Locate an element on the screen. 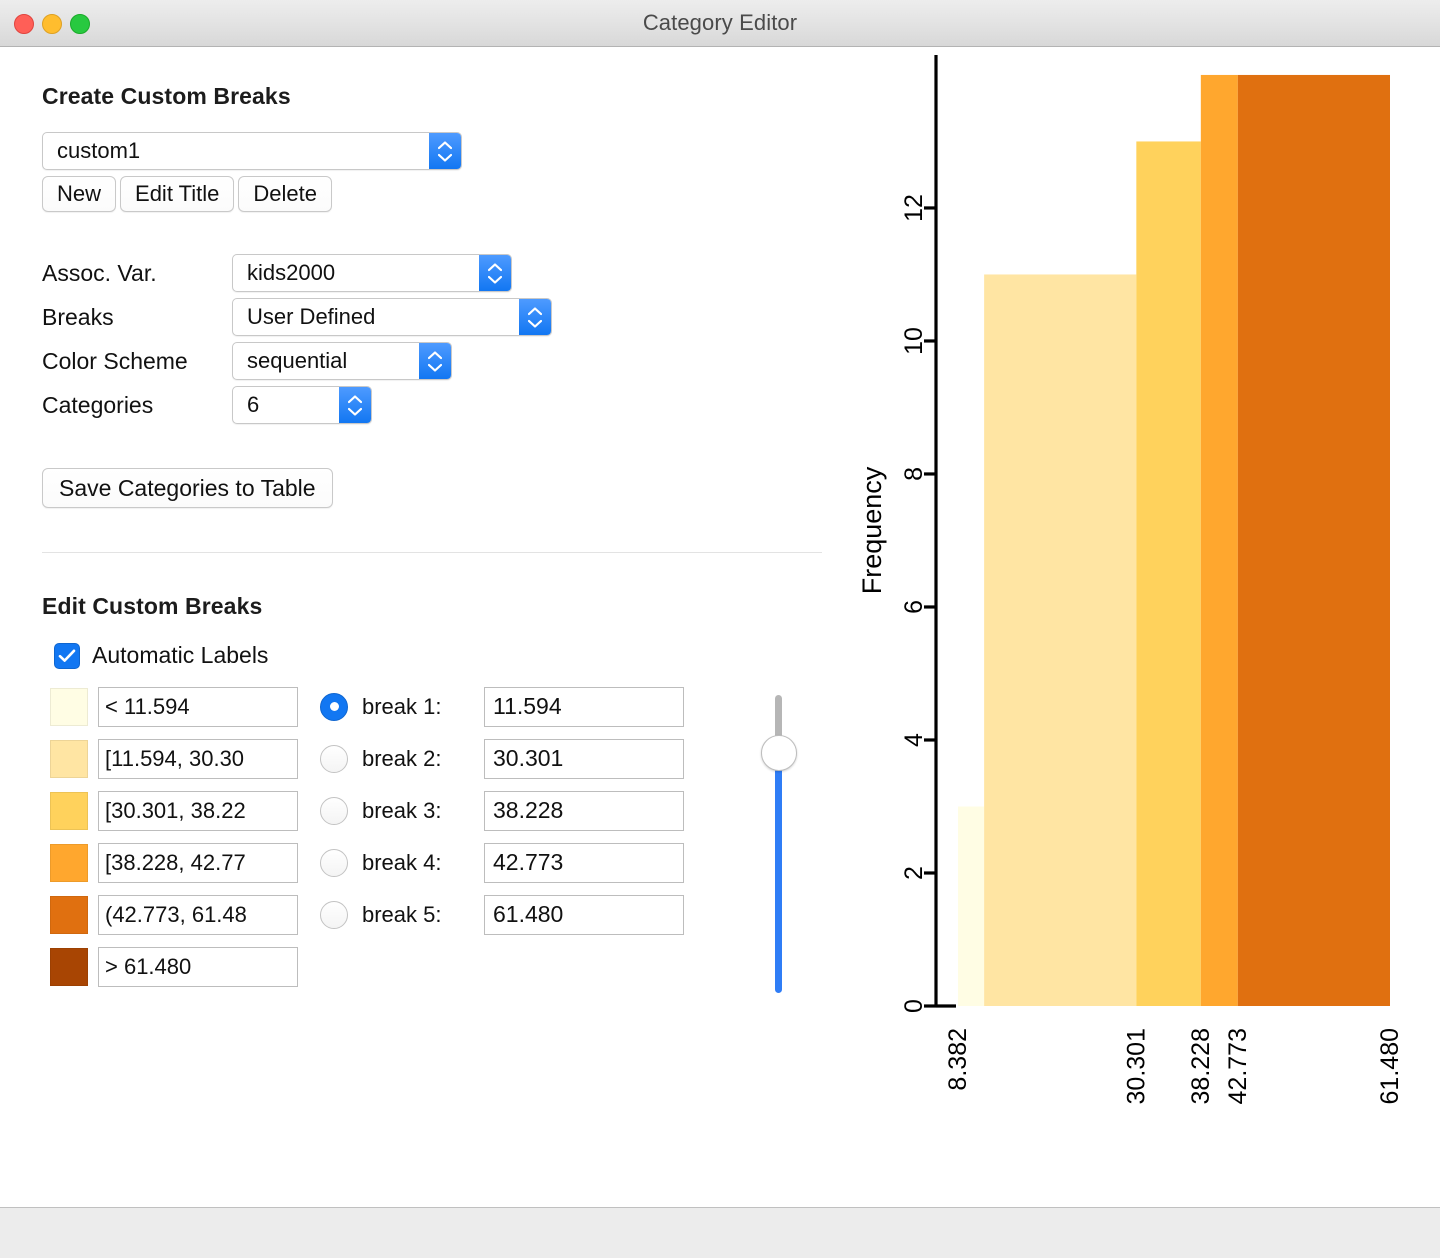  preset-row: custom1 is located at coordinates (441, 151).